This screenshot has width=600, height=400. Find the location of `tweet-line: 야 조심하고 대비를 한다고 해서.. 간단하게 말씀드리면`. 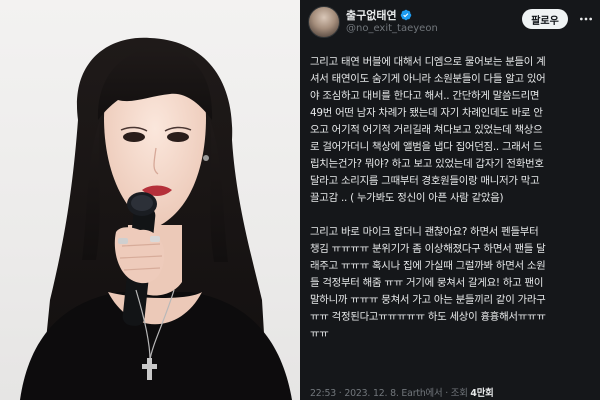

tweet-line: 야 조심하고 대비를 한다고 해서.. 간단하게 말씀드리면 is located at coordinates (425, 96).